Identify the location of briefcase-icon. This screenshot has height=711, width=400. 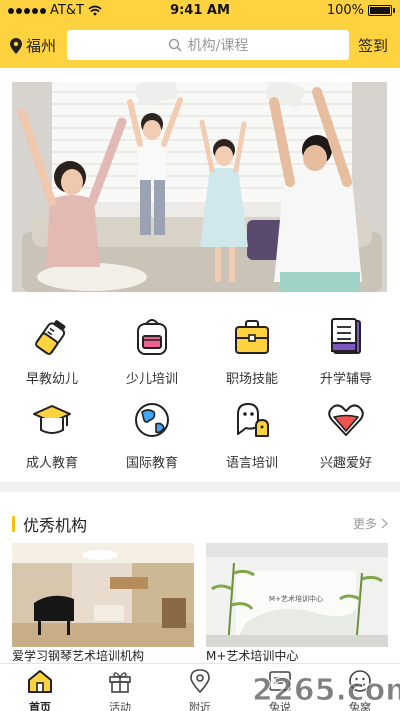
(252, 337).